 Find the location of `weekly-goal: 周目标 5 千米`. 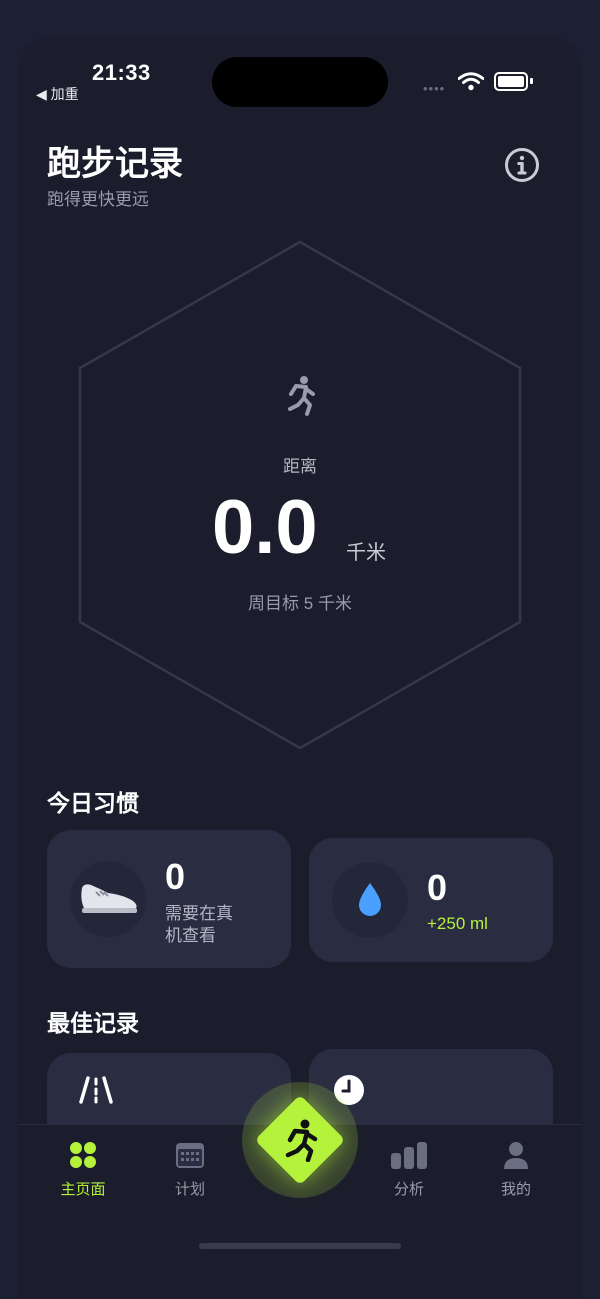

weekly-goal: 周目标 5 千米 is located at coordinates (300, 603).